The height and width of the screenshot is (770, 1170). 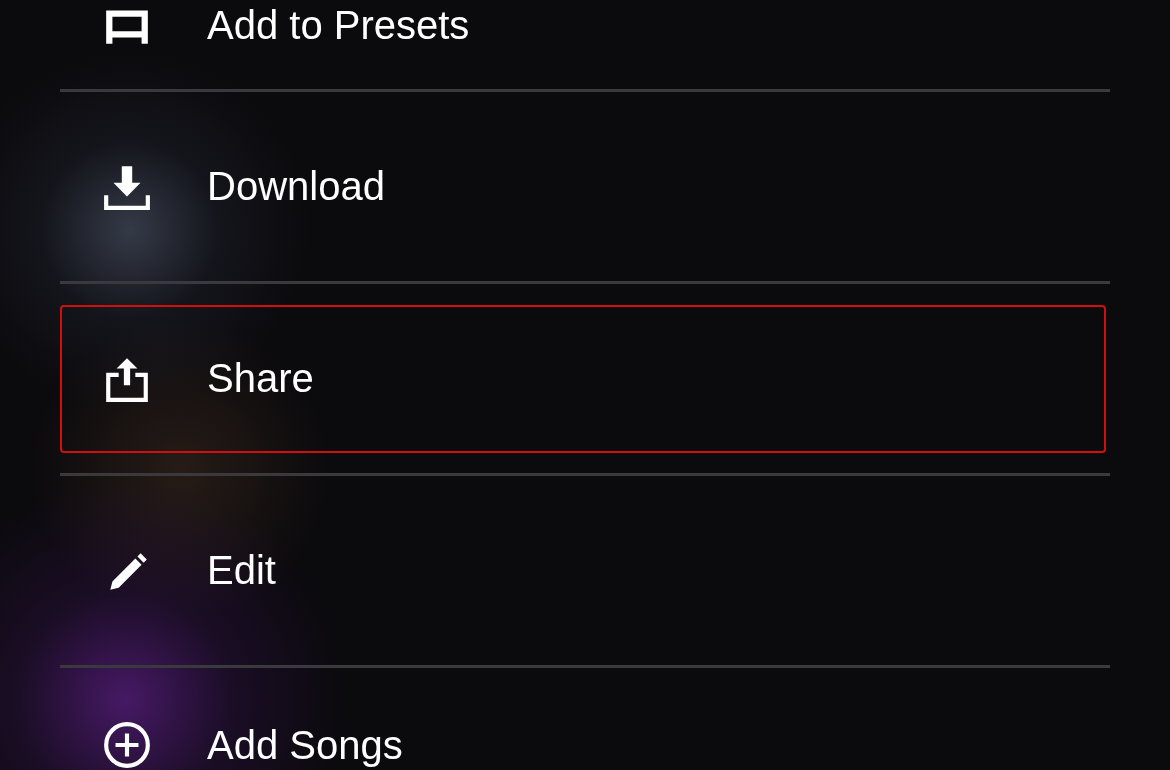 What do you see at coordinates (583, 25) in the screenshot?
I see `menu-item: Add to Presets` at bounding box center [583, 25].